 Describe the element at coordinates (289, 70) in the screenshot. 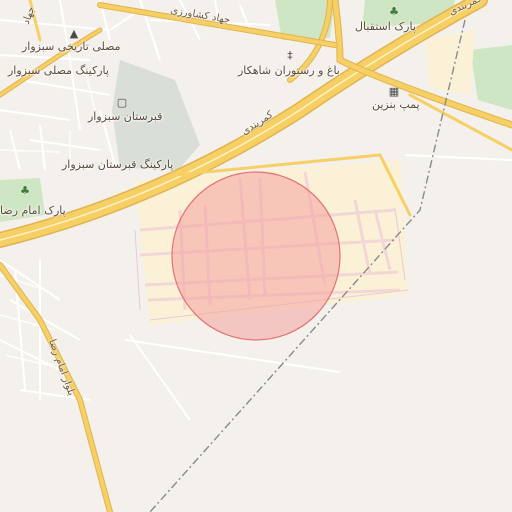

I see `label-bagh-restoran: باغ و رستوران شاهکار` at that location.